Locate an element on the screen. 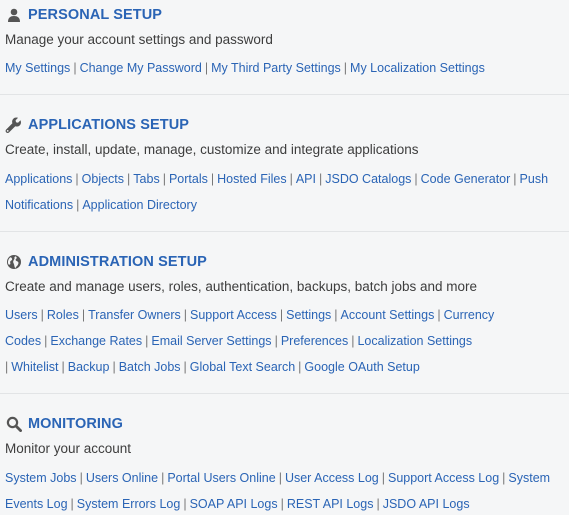 The image size is (569, 515). magnifier-icon is located at coordinates (13, 424).